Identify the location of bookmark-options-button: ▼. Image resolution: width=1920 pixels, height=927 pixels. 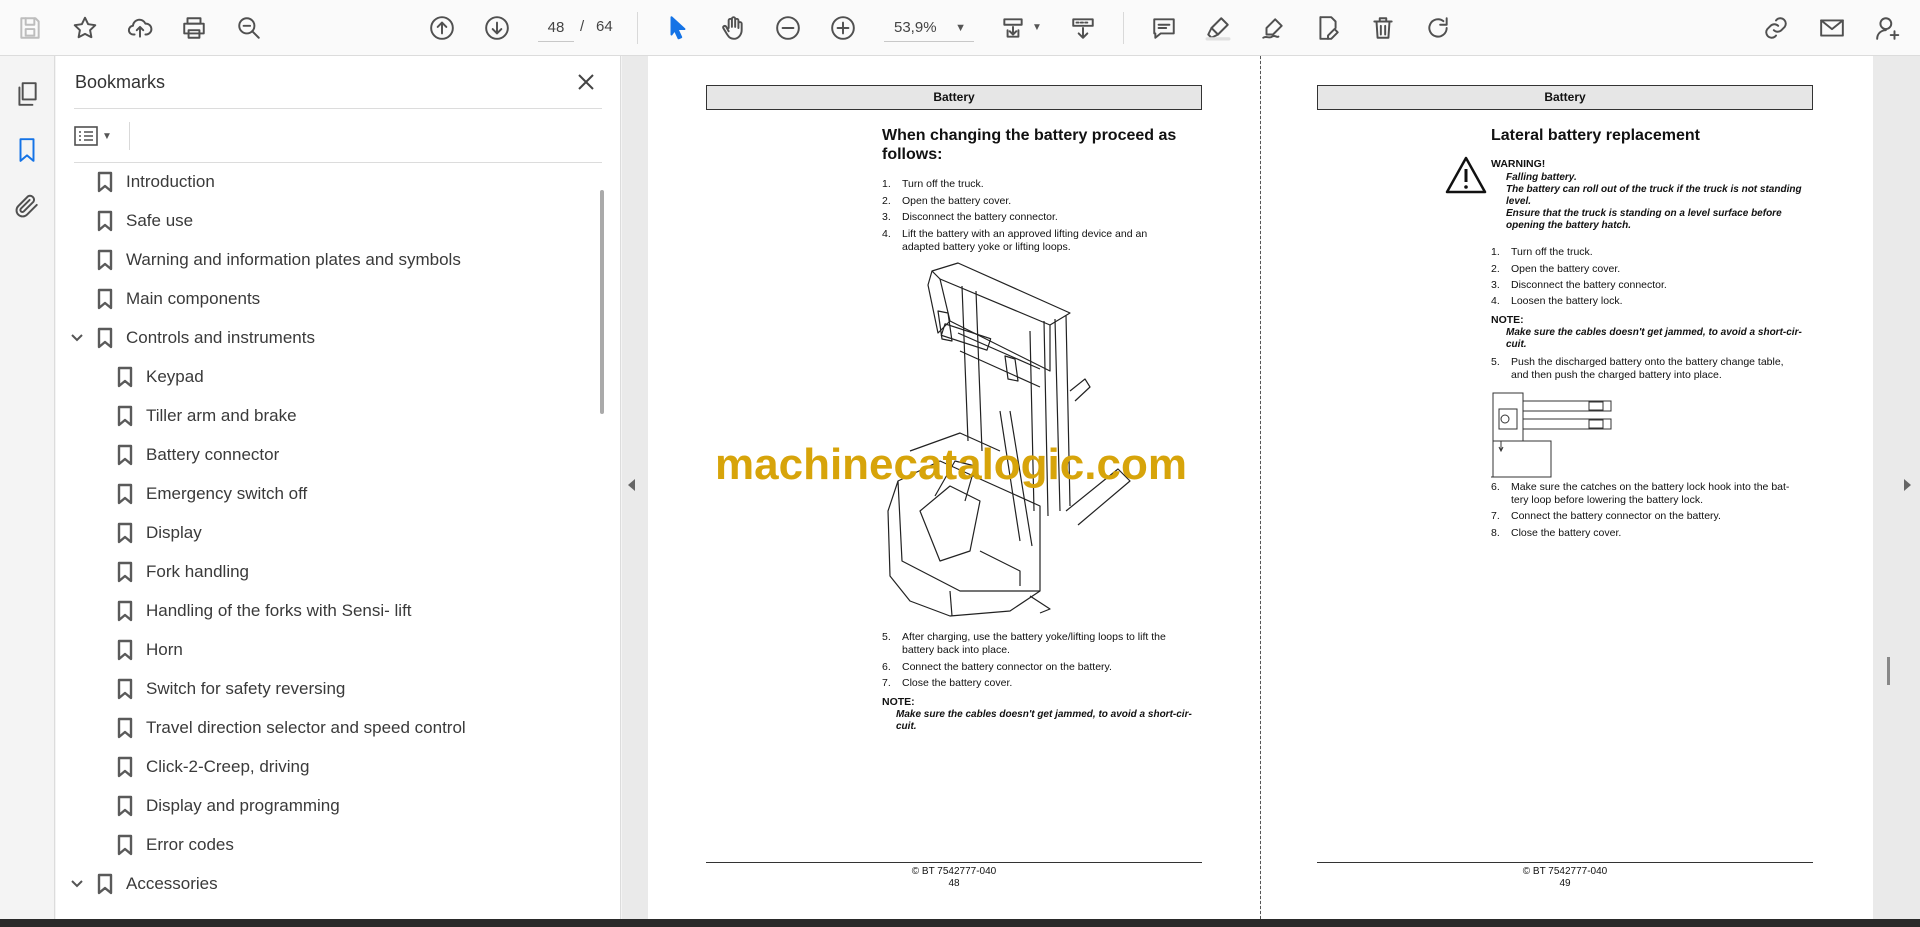
(99, 136).